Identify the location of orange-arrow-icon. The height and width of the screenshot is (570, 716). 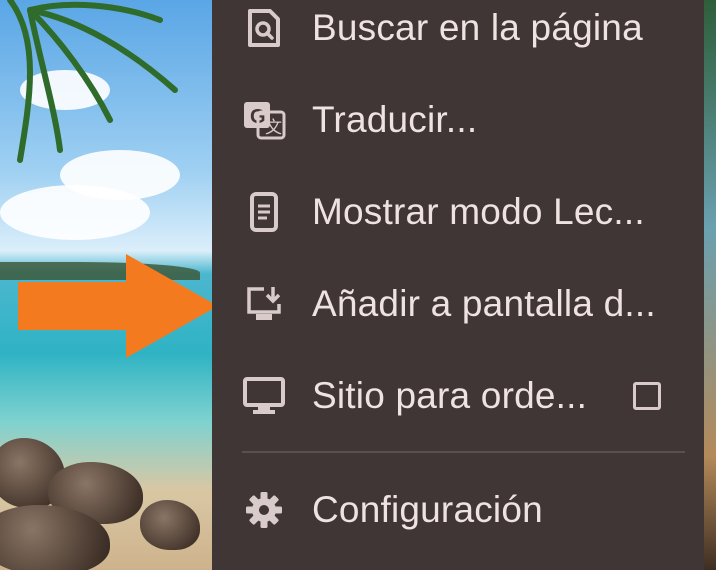
(118, 306).